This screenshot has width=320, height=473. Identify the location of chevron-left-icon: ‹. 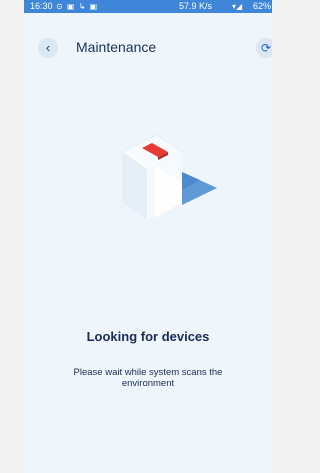
(48, 47).